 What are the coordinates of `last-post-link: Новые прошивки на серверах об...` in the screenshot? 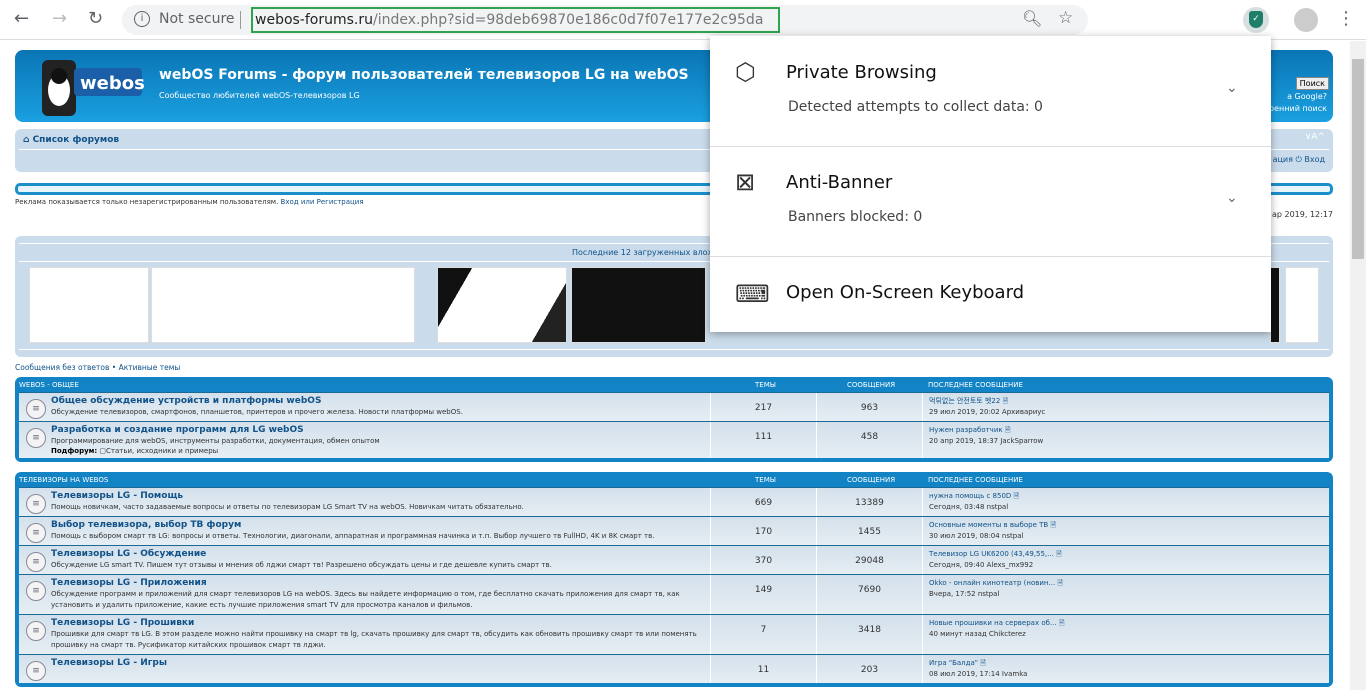 It's located at (993, 623).